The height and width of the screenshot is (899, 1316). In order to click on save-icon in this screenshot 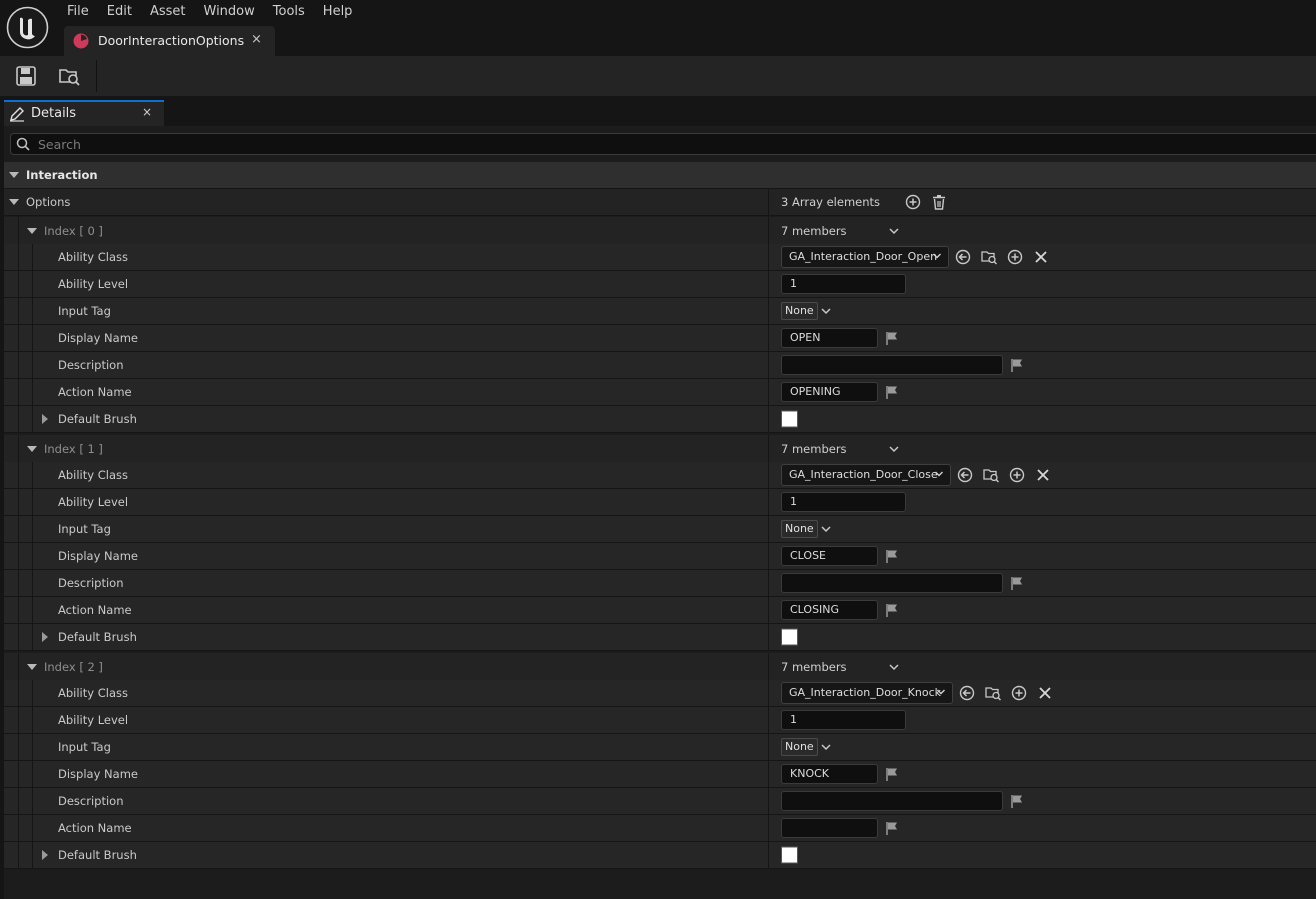, I will do `click(26, 76)`.